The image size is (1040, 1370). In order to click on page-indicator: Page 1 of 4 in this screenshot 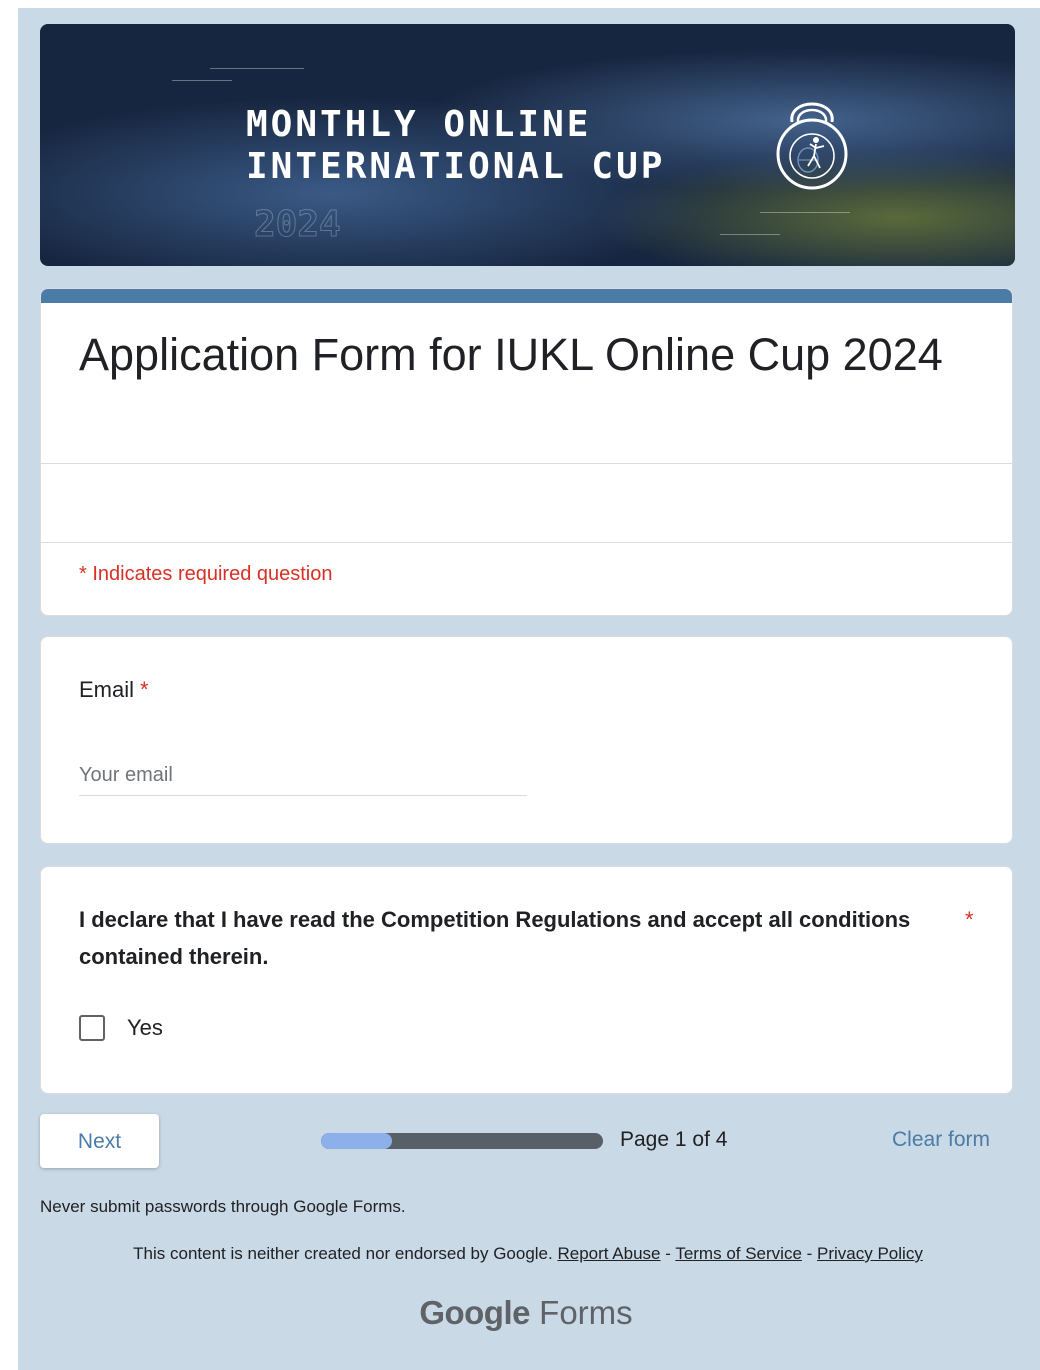, I will do `click(674, 1139)`.